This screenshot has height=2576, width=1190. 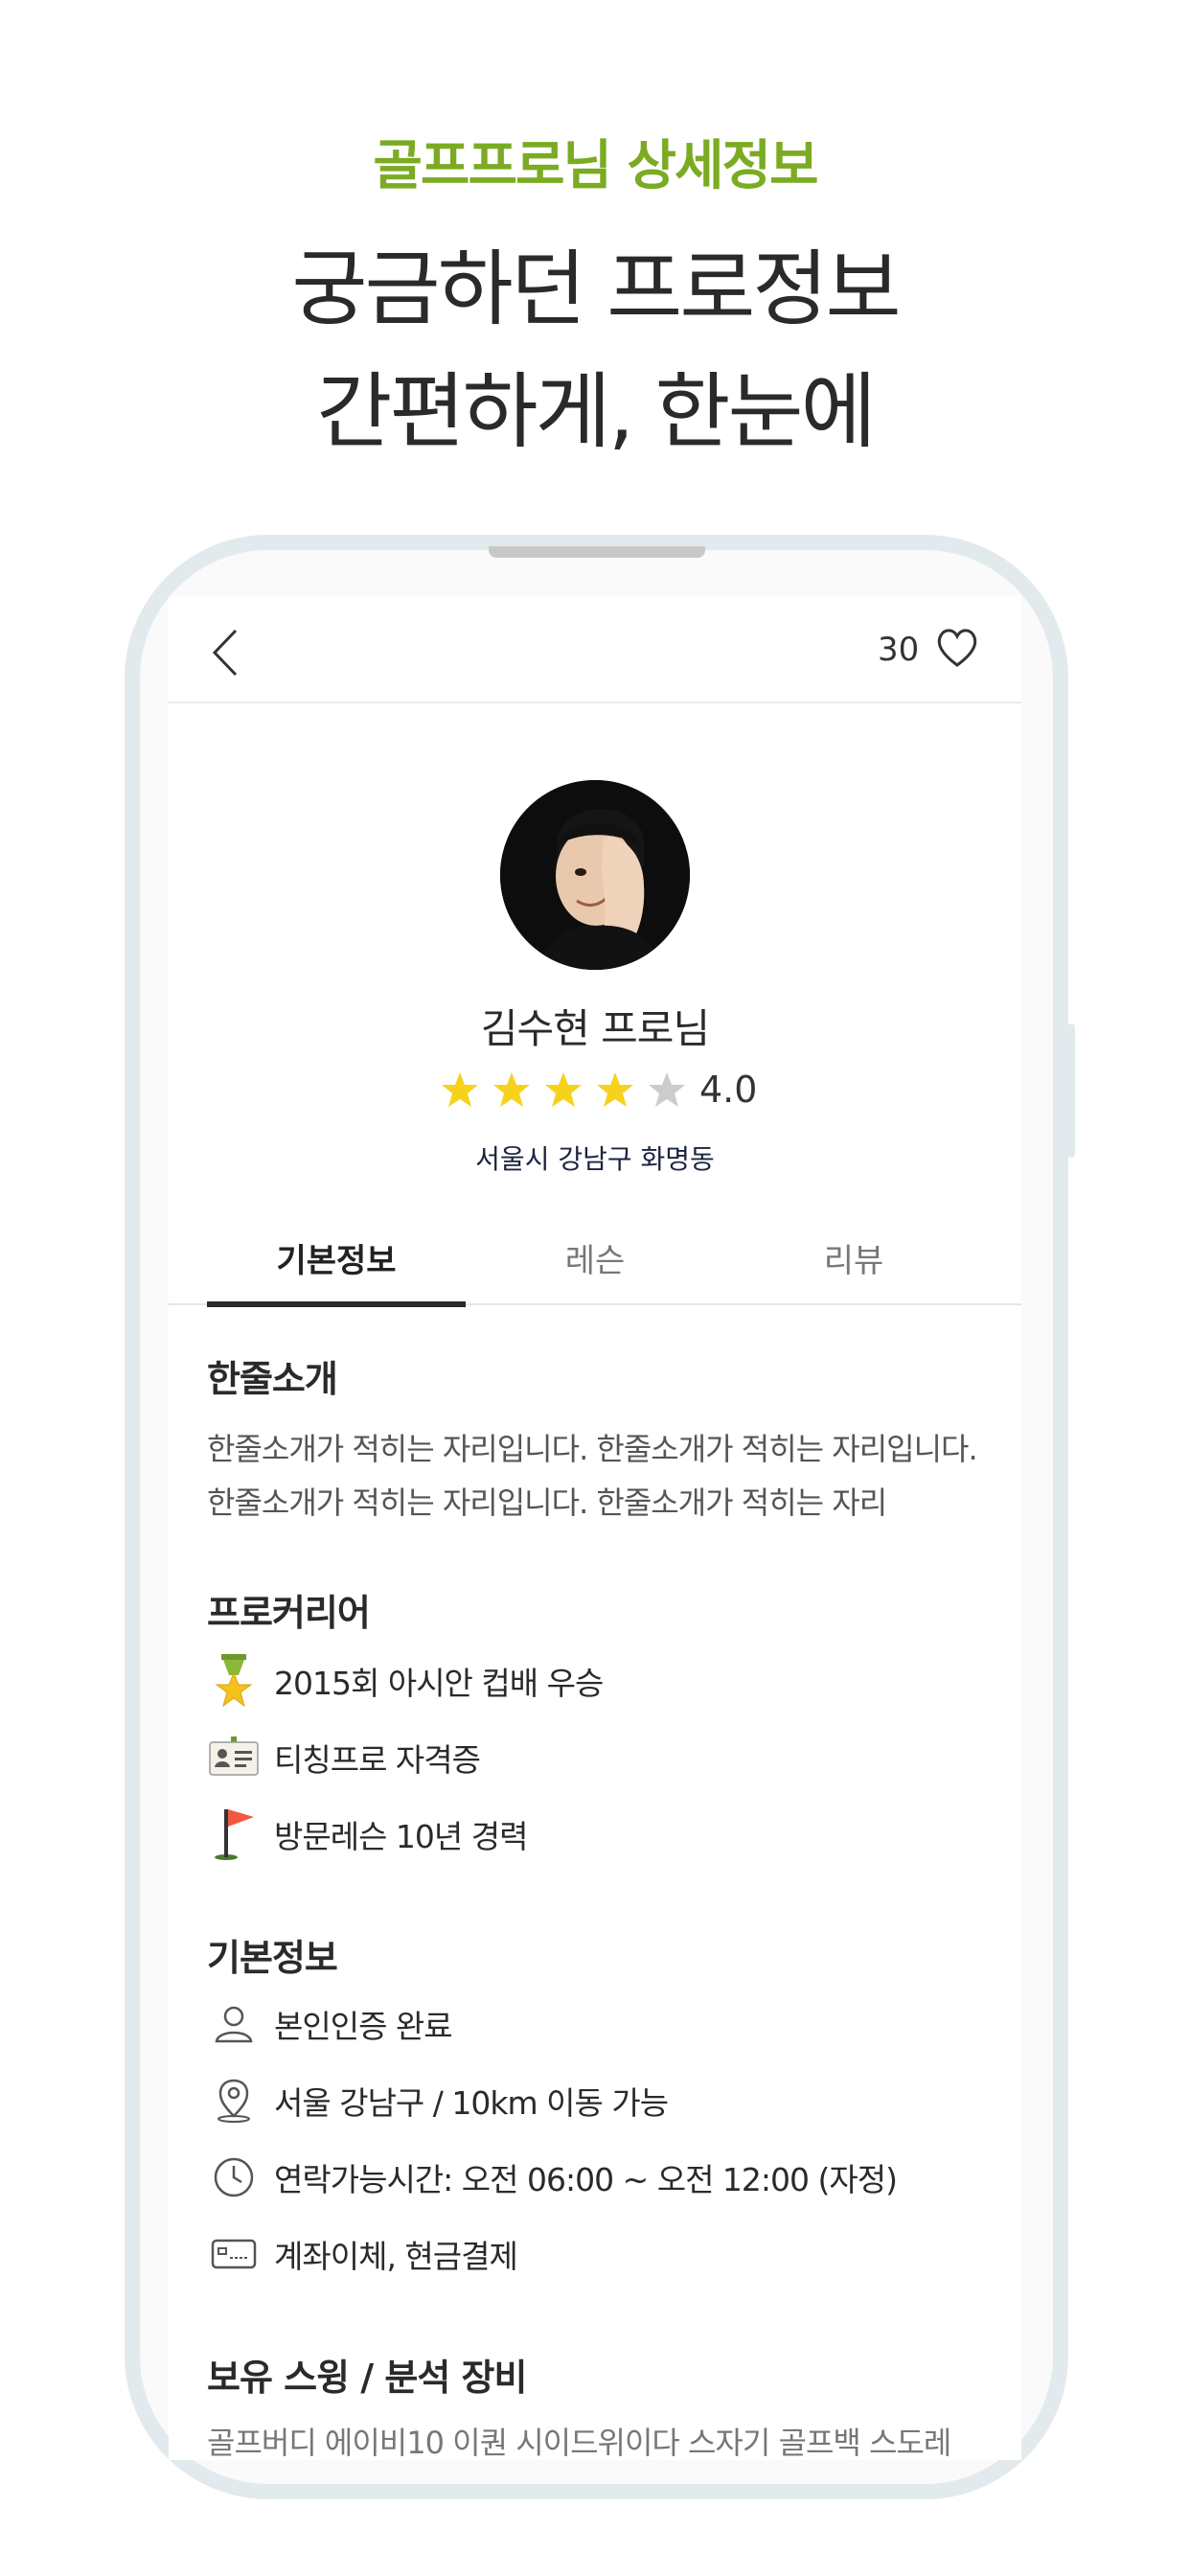 What do you see at coordinates (234, 1681) in the screenshot?
I see `medal-icon` at bounding box center [234, 1681].